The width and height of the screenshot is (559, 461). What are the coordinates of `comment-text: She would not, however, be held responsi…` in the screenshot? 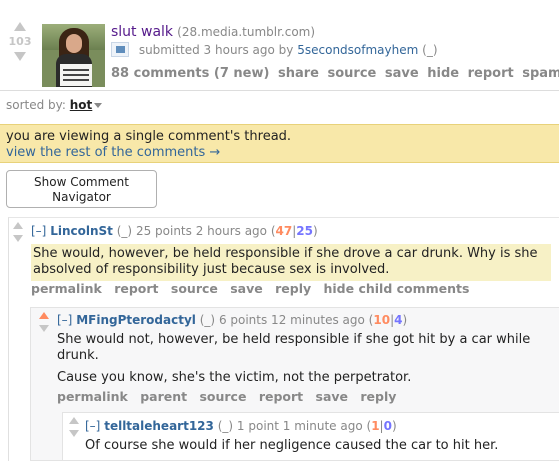 It's located at (294, 347).